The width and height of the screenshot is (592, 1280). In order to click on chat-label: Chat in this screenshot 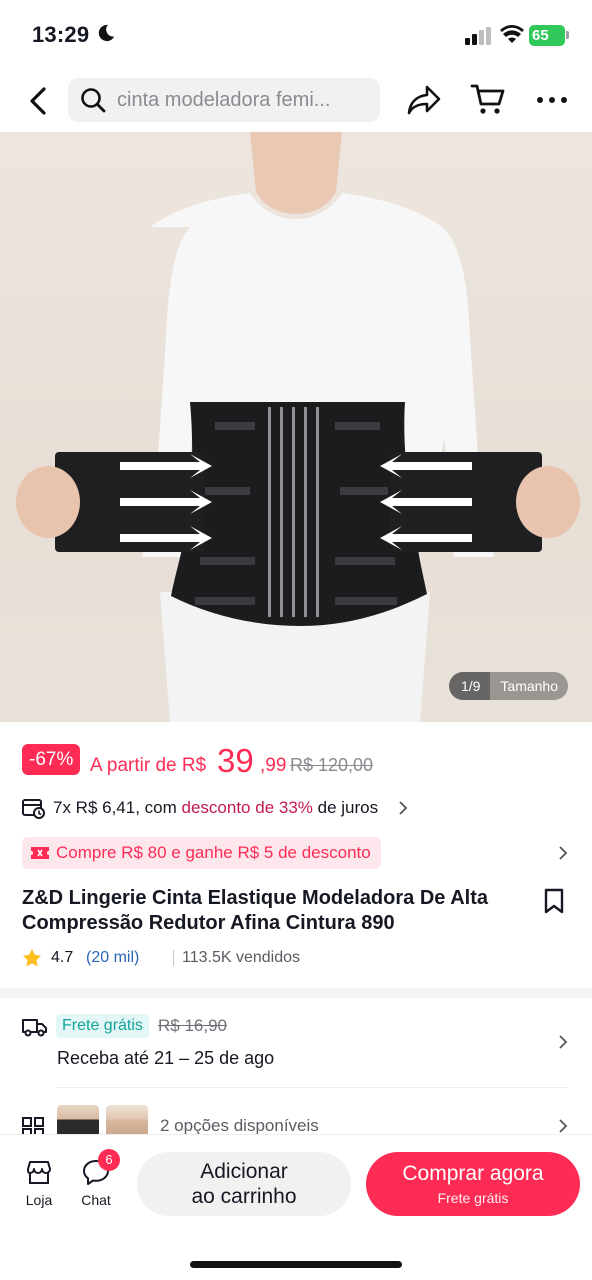, I will do `click(96, 1200)`.